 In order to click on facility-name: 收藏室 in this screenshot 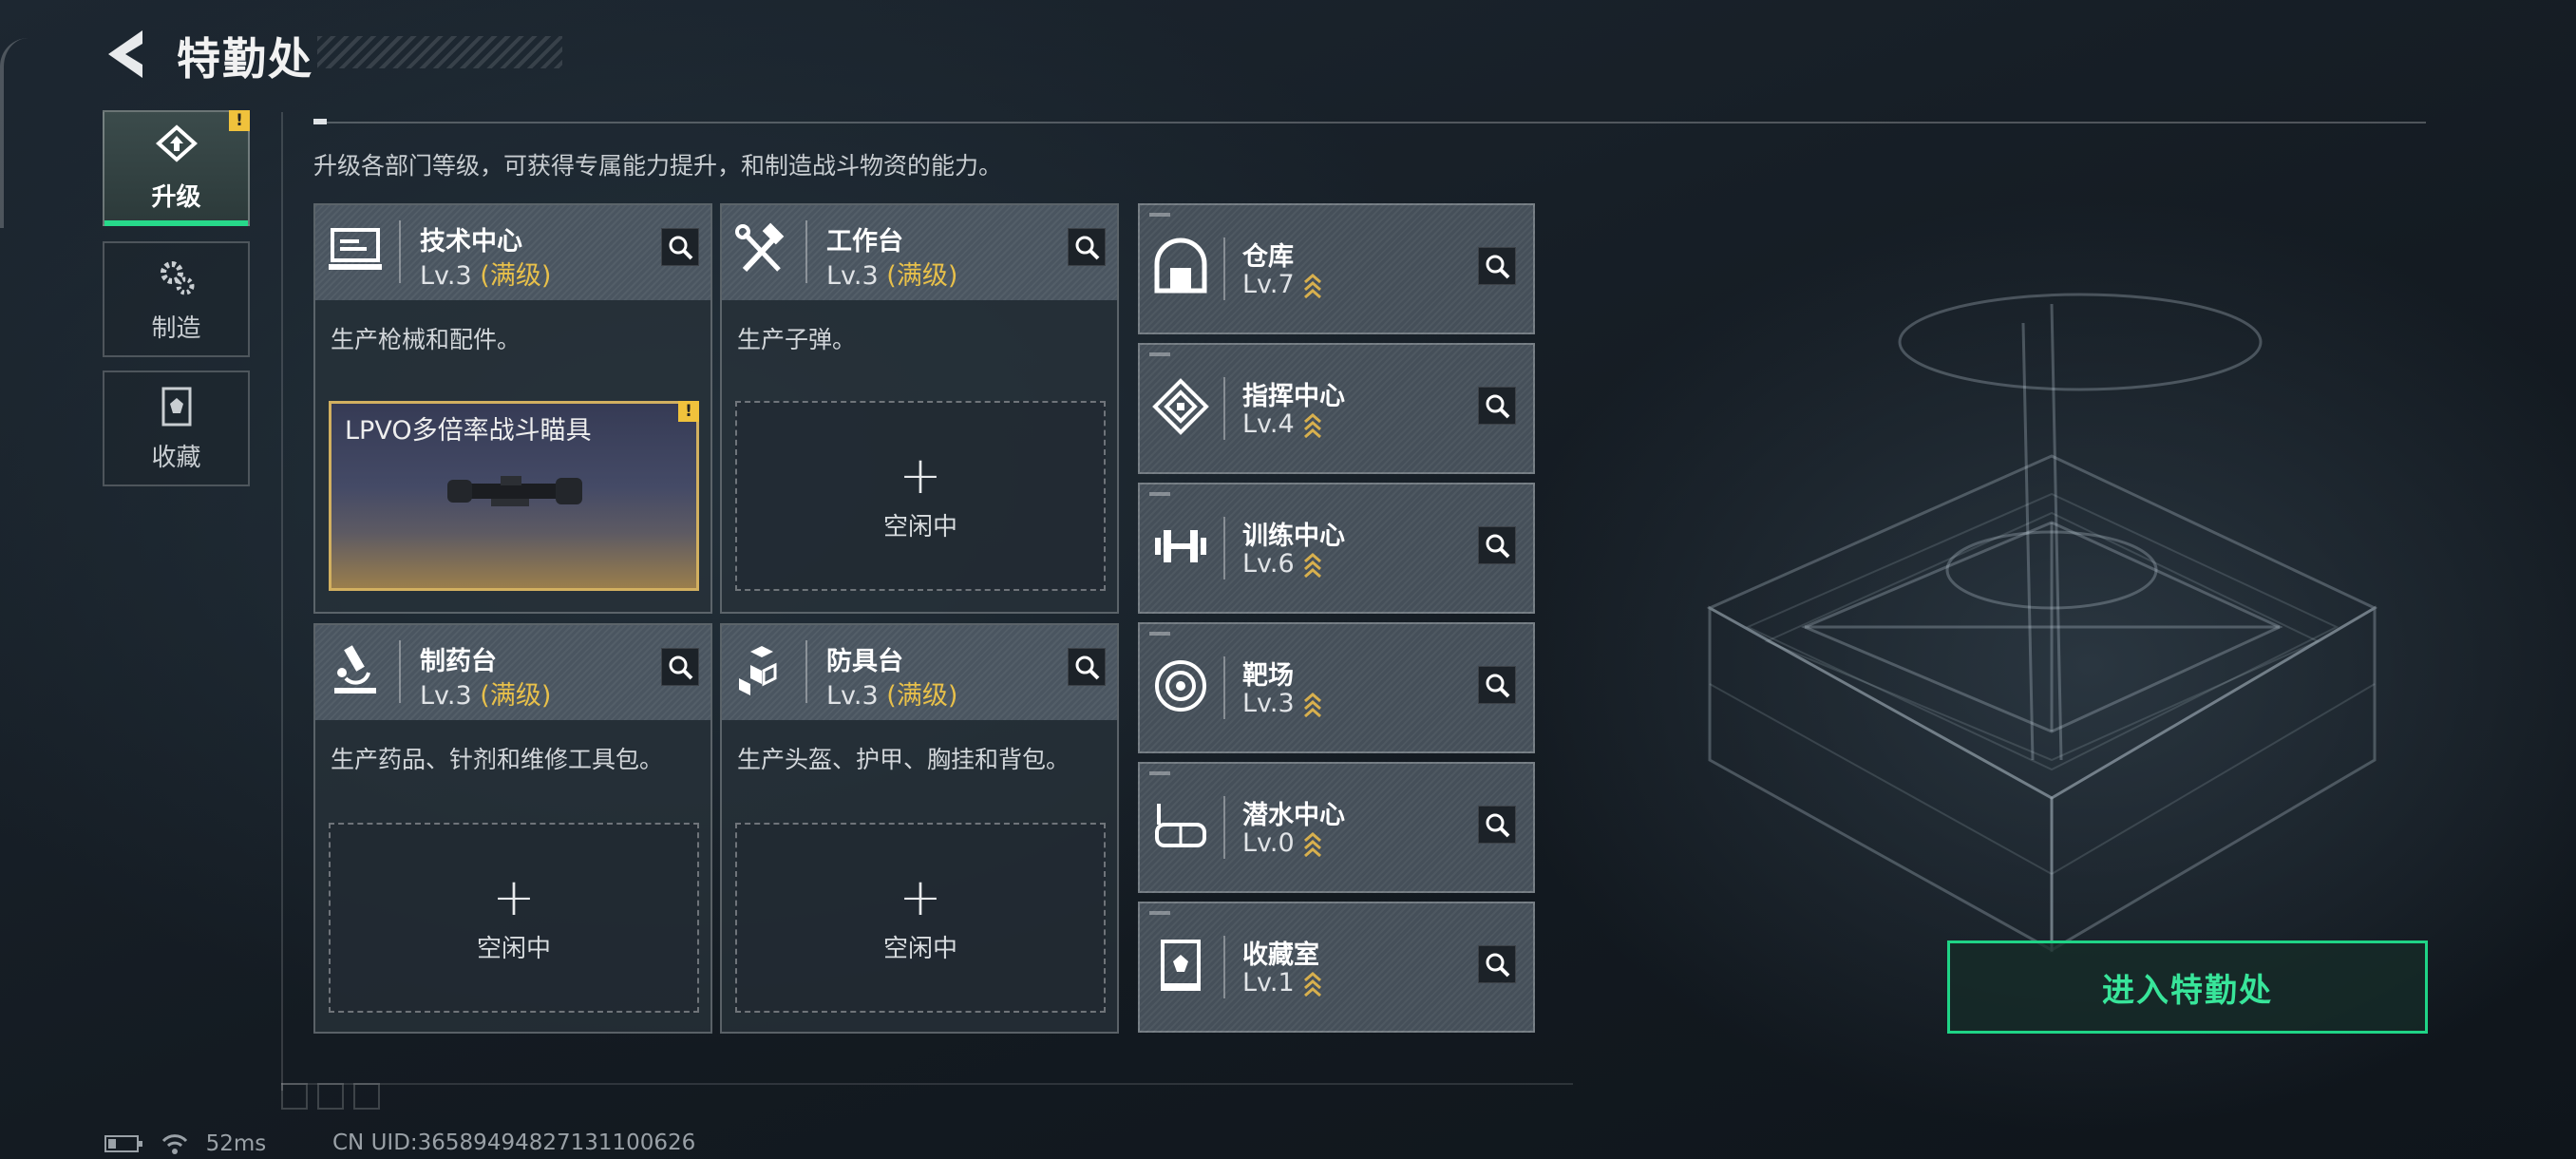, I will do `click(1280, 955)`.